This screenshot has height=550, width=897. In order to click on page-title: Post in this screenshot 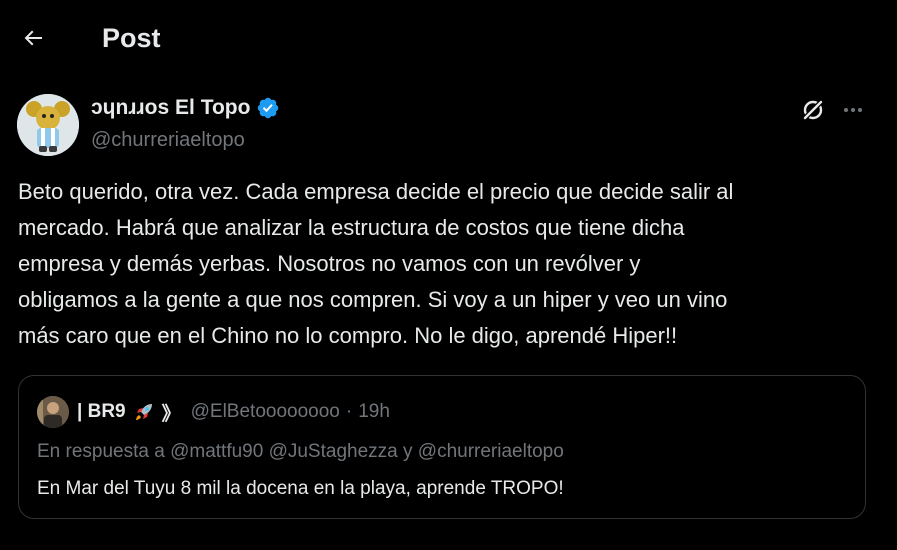, I will do `click(131, 38)`.